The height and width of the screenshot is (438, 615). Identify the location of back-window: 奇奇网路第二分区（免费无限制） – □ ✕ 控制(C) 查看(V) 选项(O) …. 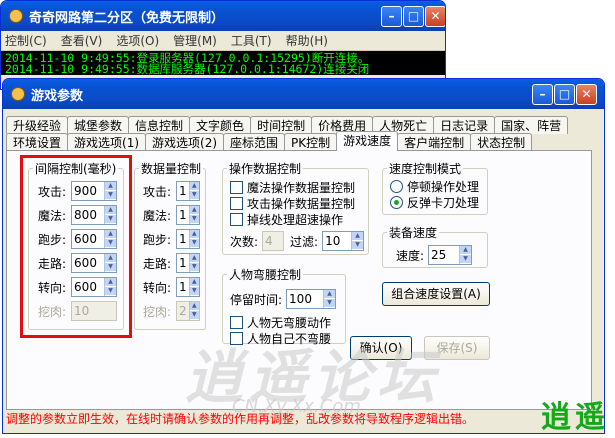
(223, 45).